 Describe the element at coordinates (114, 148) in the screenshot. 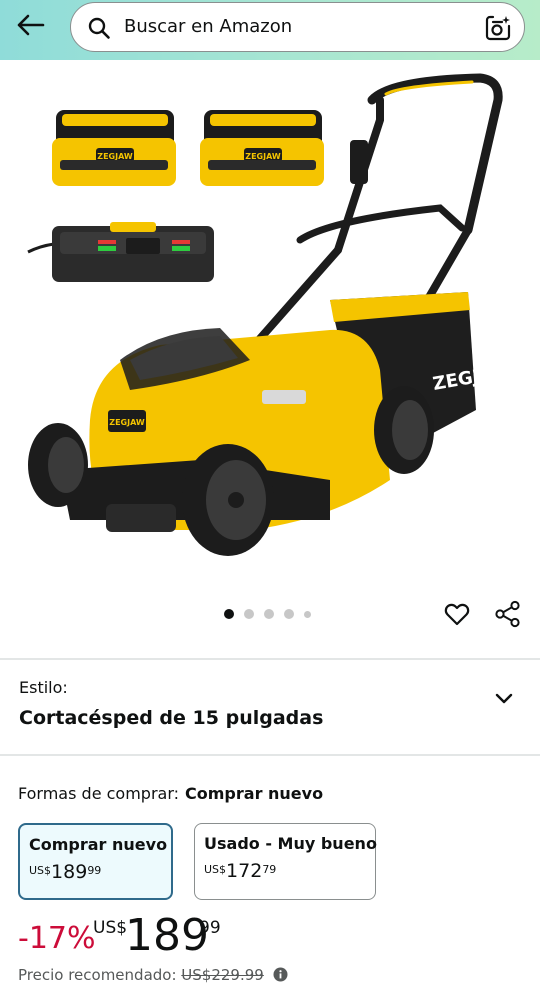

I see `battery-1-illustration: ZEGJAW` at that location.